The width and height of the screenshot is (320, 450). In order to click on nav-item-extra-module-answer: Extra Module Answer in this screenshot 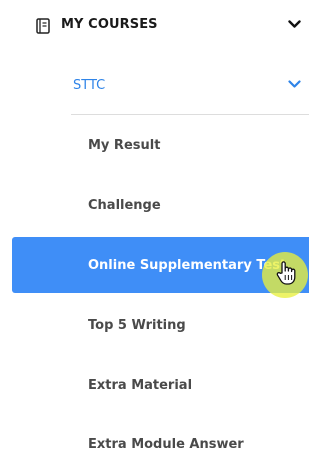, I will do `click(190, 433)`.